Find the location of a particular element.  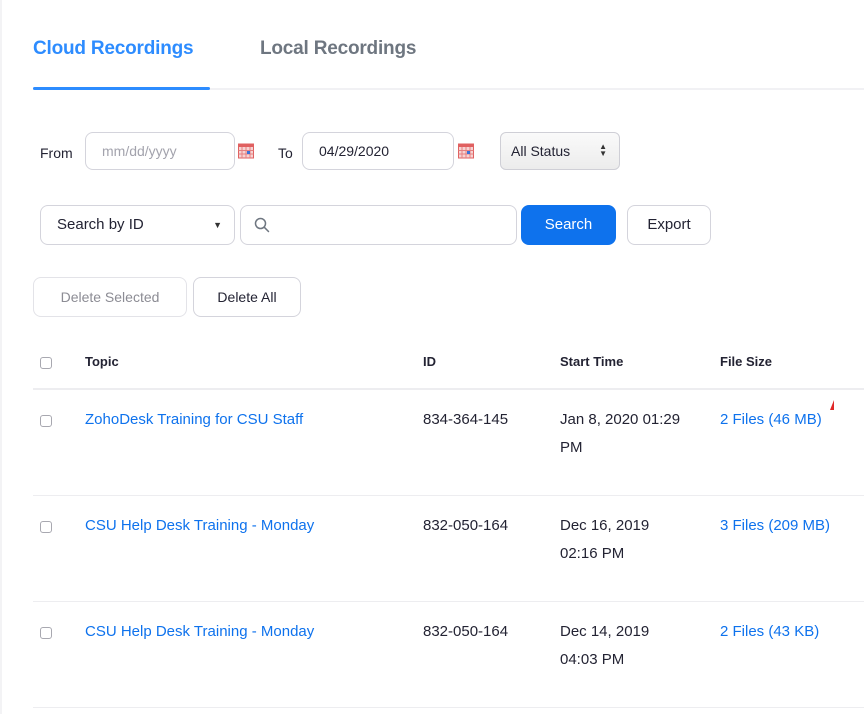

delete-all-button: Delete All is located at coordinates (247, 297).